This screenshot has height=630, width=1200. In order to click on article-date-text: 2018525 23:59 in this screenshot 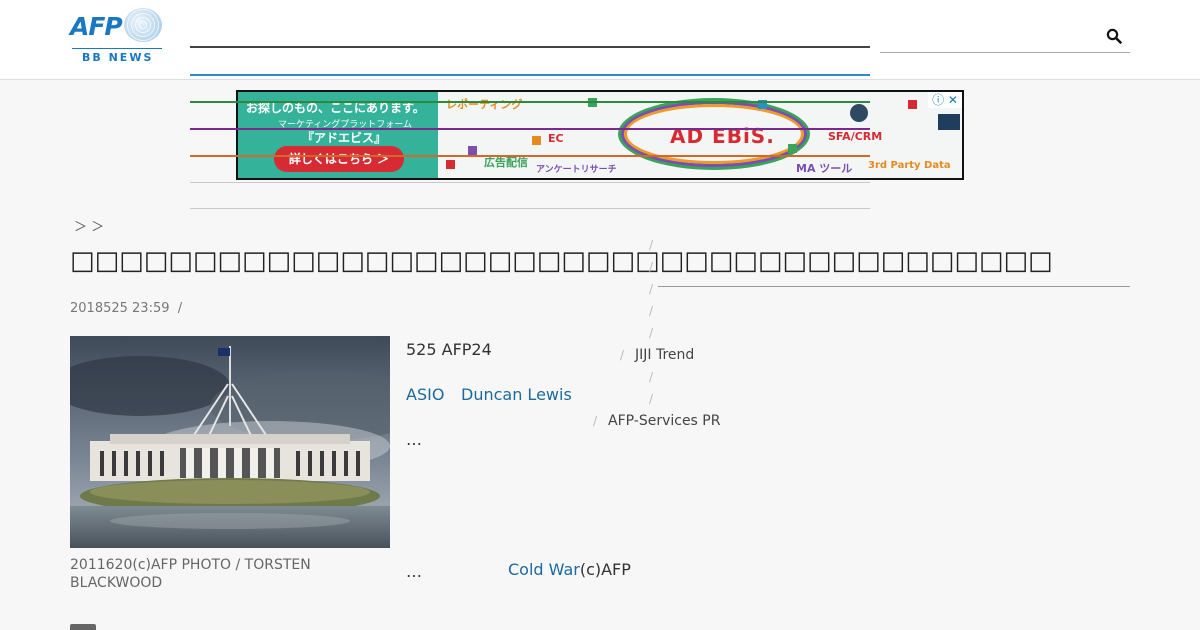, I will do `click(120, 308)`.